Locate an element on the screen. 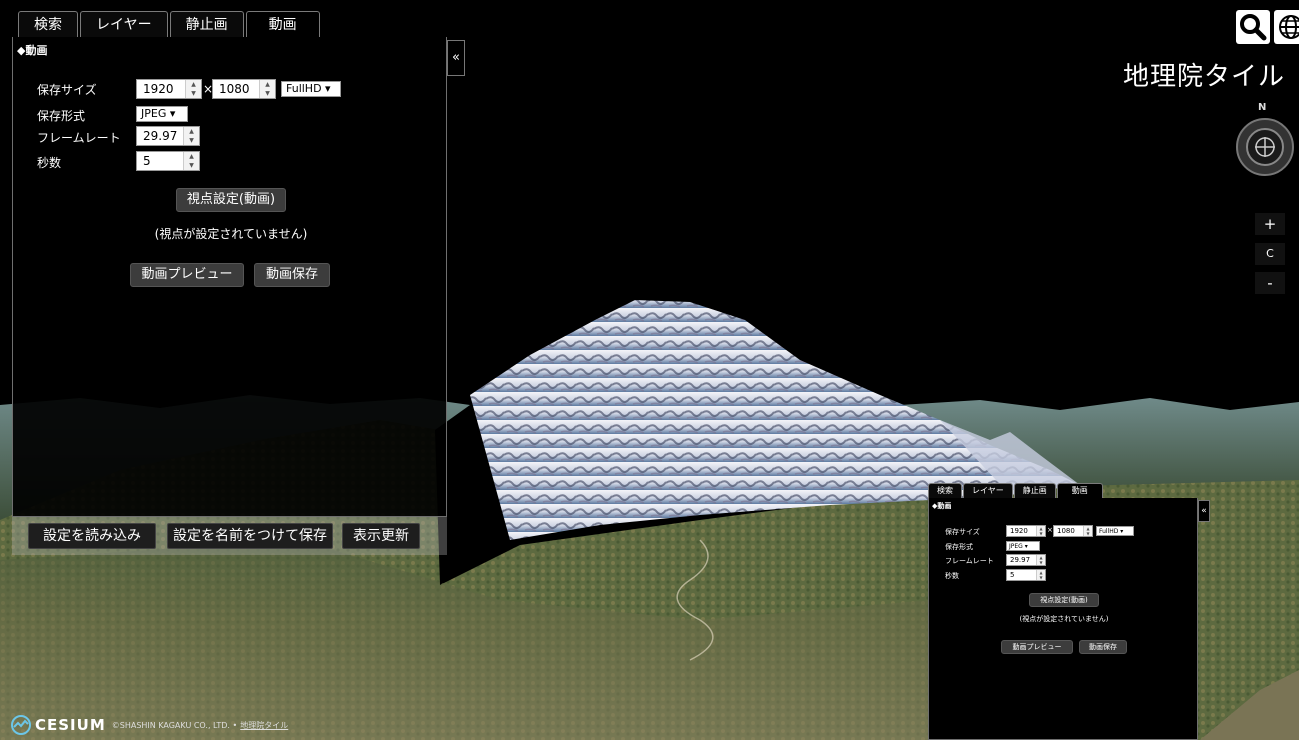 This screenshot has width=1299, height=740. cesium-logo-text: CESIUM is located at coordinates (70, 725).